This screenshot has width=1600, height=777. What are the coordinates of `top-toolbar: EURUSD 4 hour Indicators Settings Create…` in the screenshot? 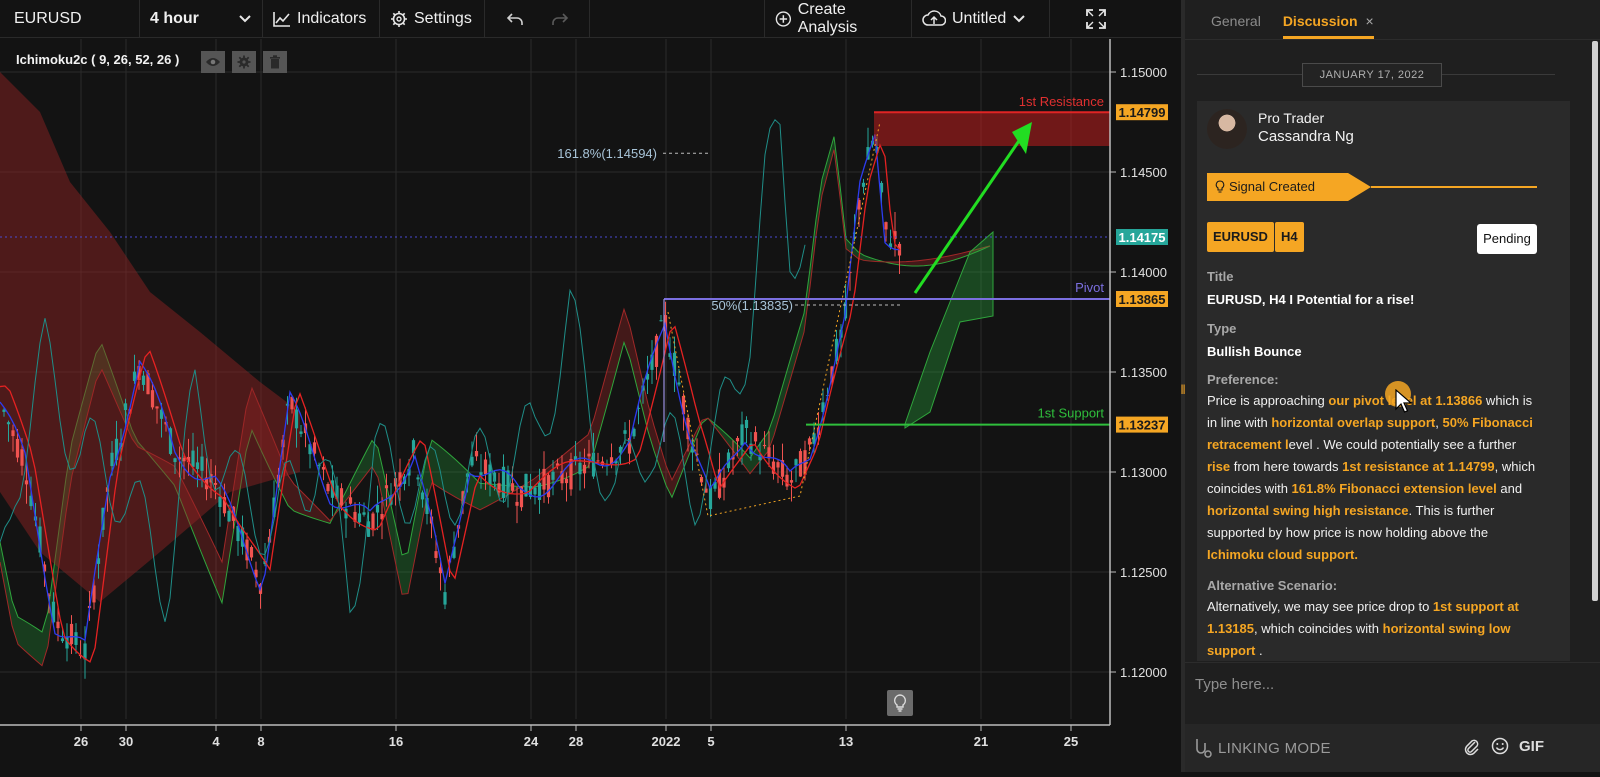 It's located at (590, 19).